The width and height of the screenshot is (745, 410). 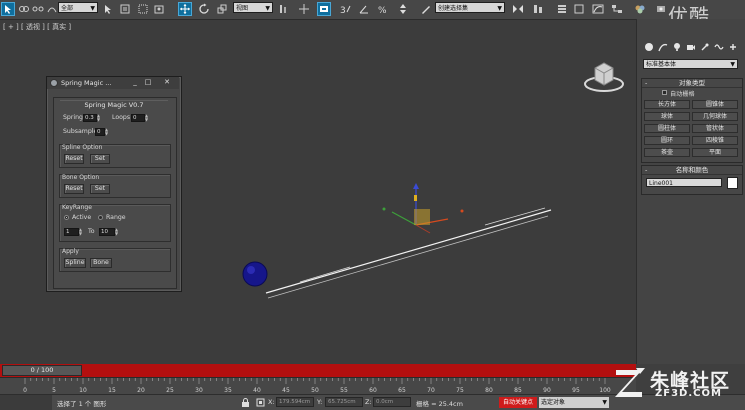 I want to click on object-button-cone: 圆锥体, so click(x=715, y=104).